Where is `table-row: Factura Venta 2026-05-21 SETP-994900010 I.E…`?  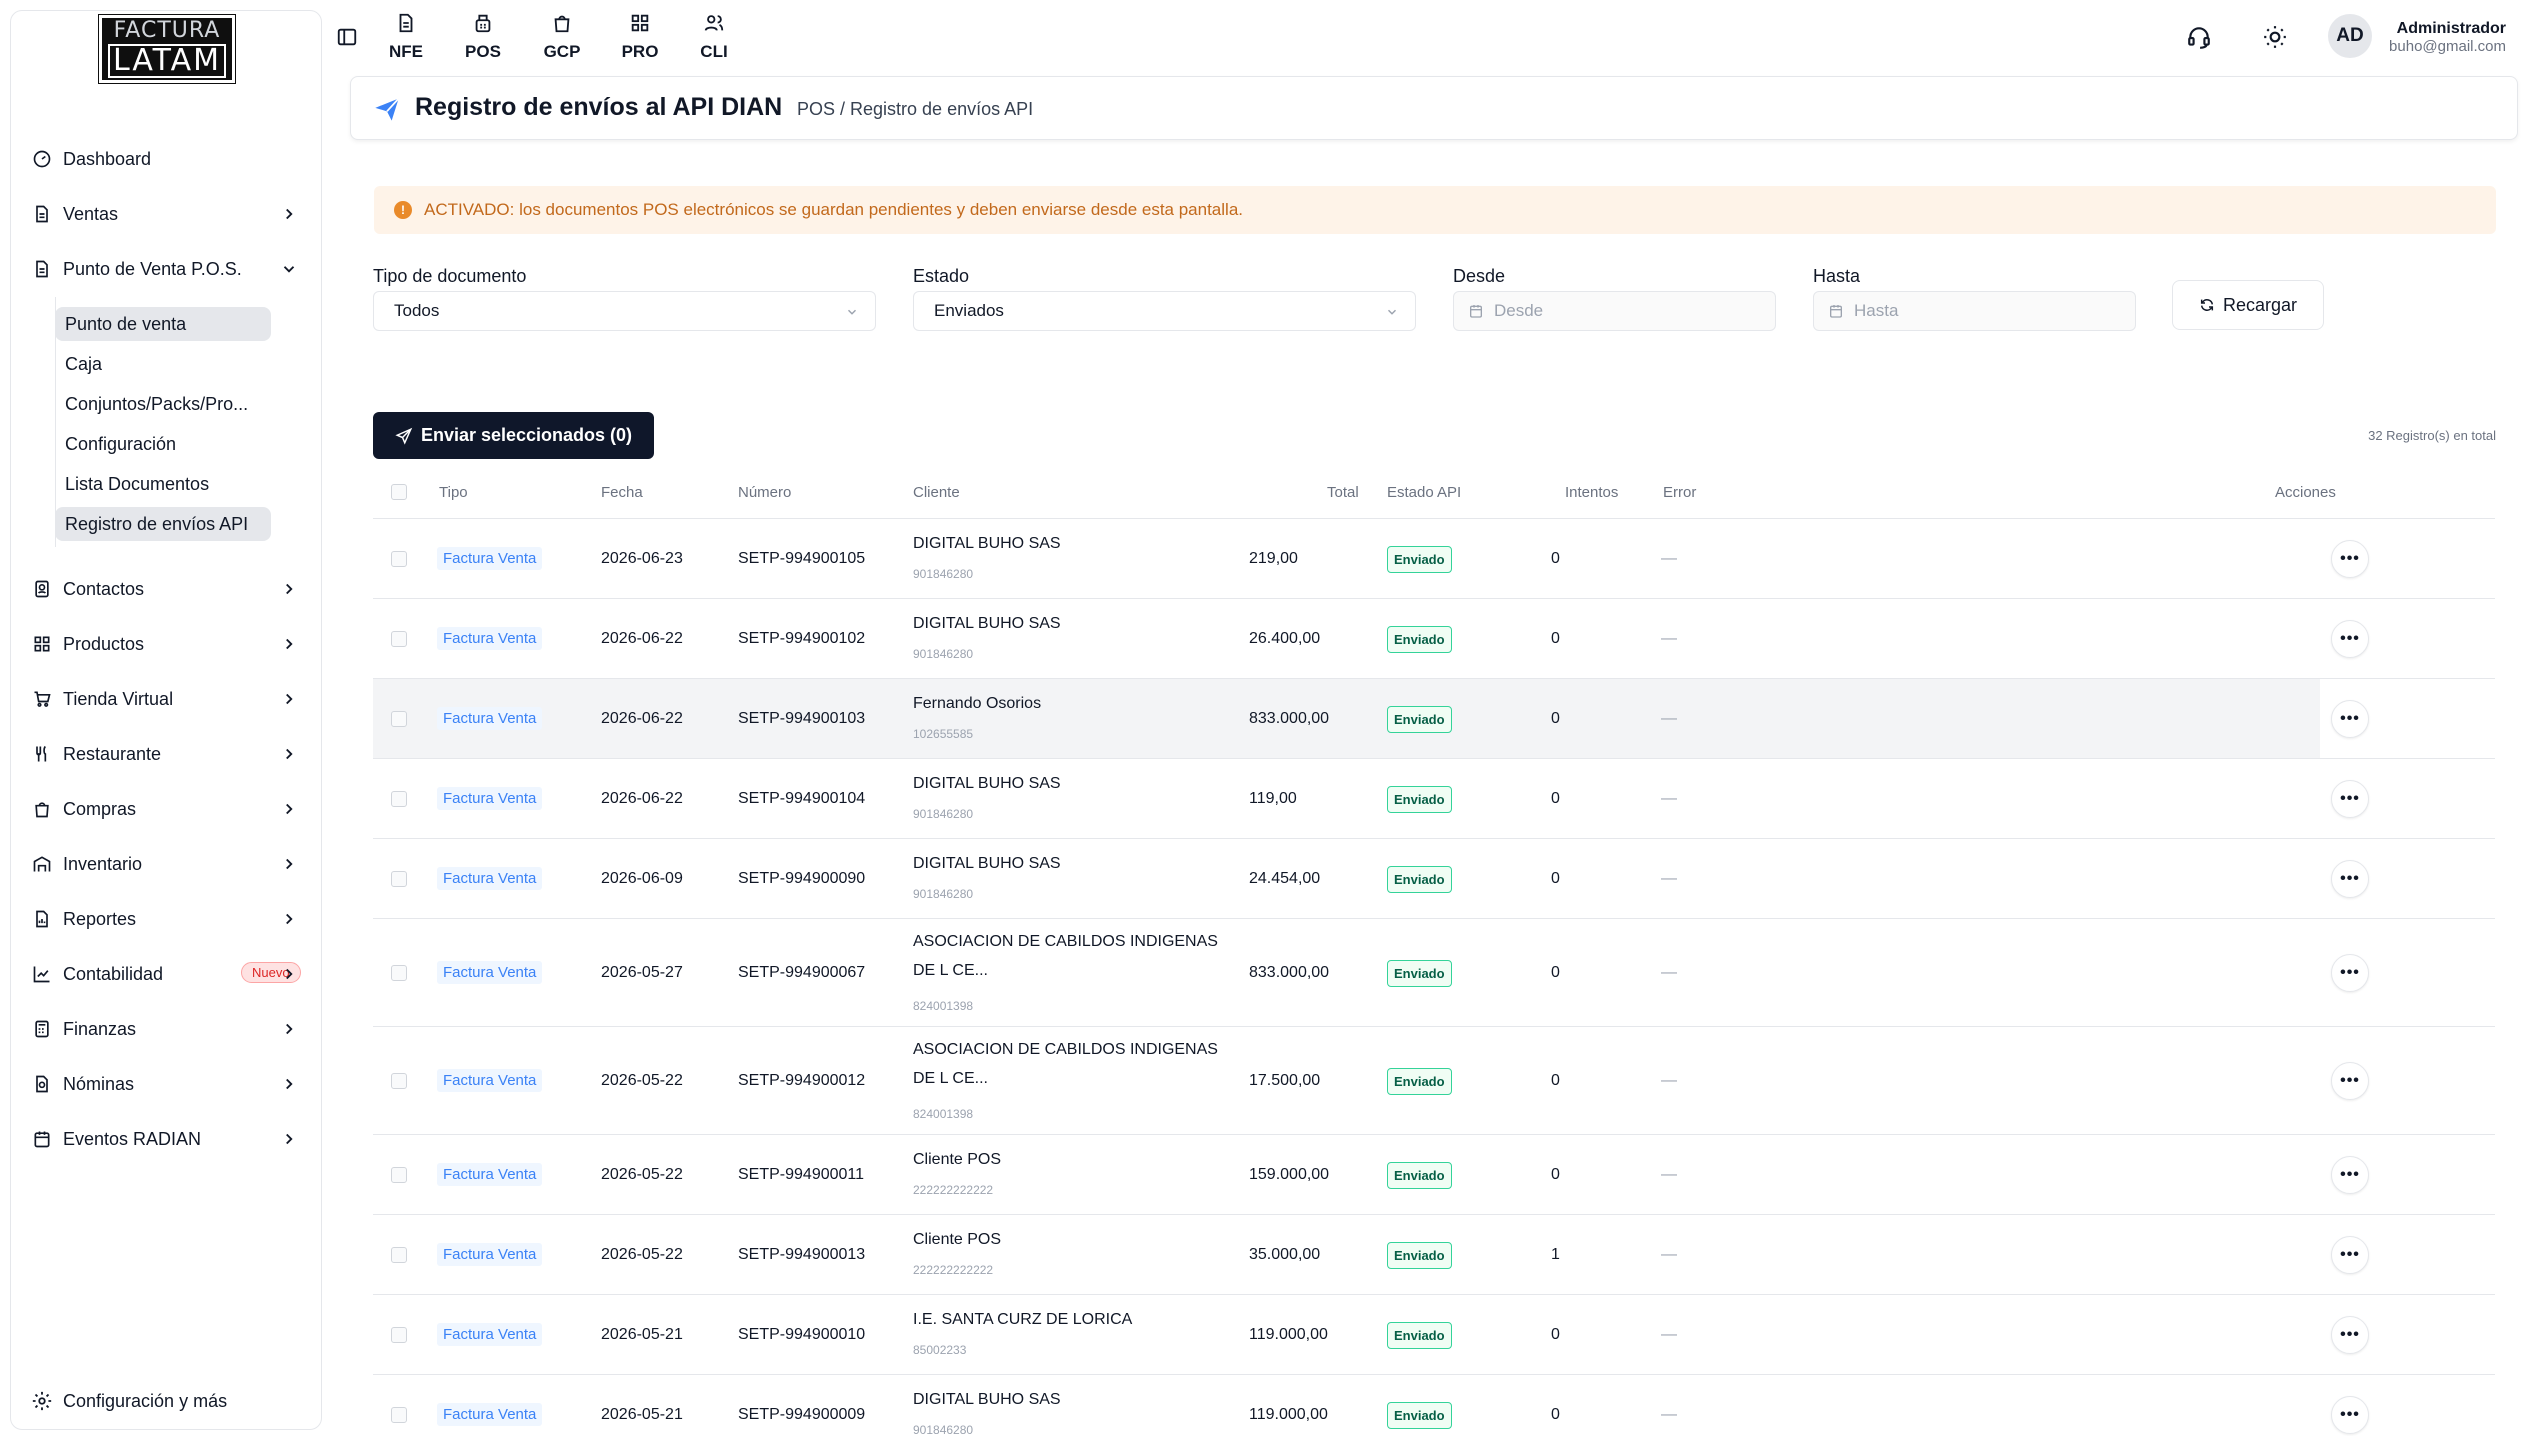
table-row: Factura Venta 2026-05-21 SETP-994900010 I.E… is located at coordinates (1434, 1334).